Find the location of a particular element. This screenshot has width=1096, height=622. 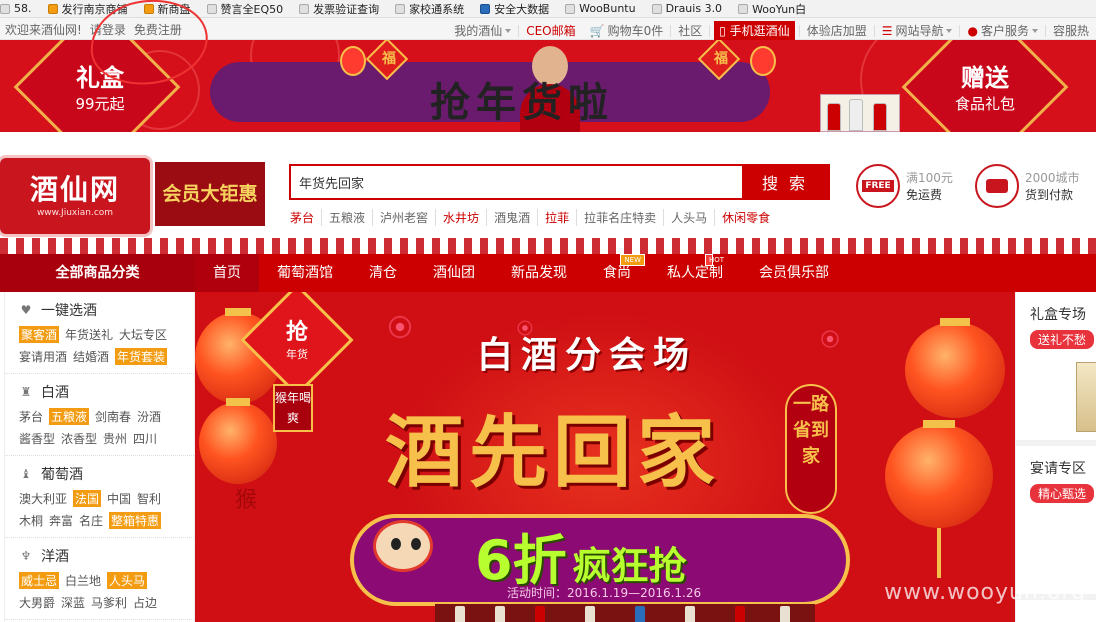

nav-item: 食尚 NEW is located at coordinates (617, 273).